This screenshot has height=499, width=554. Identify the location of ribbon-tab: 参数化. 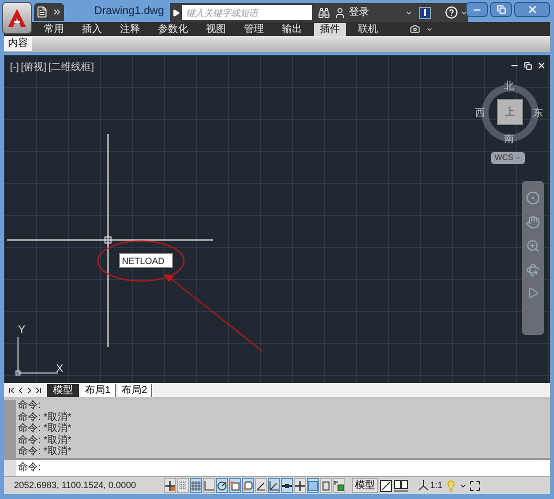
(173, 29).